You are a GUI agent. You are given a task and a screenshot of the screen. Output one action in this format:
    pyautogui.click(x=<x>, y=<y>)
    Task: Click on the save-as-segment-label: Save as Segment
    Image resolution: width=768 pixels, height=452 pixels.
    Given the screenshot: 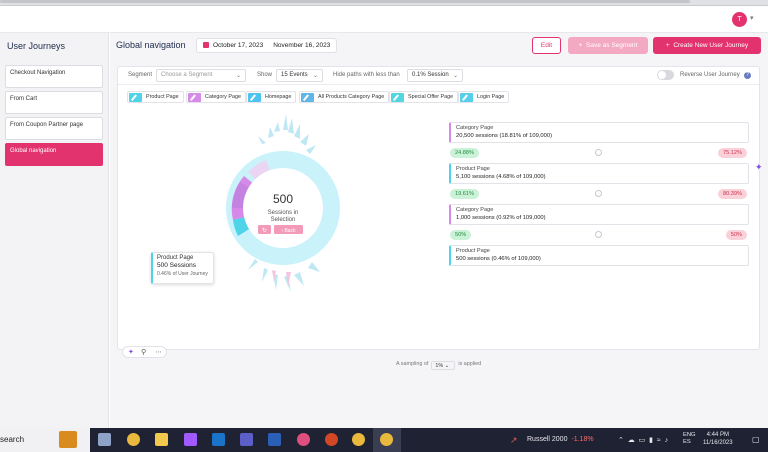 What is the action you would take?
    pyautogui.click(x=612, y=45)
    